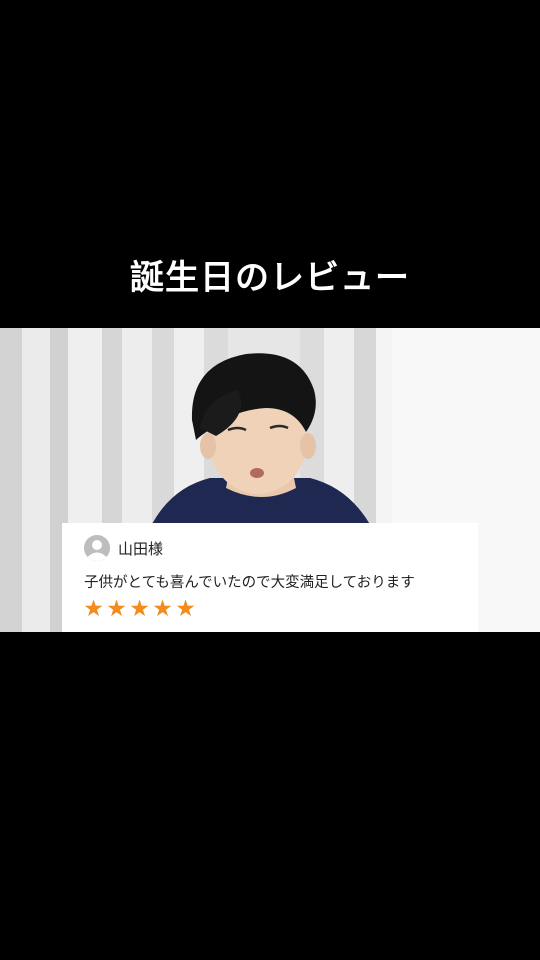  I want to click on star-rating: ★ ★ ★ ★ ★, so click(139, 609).